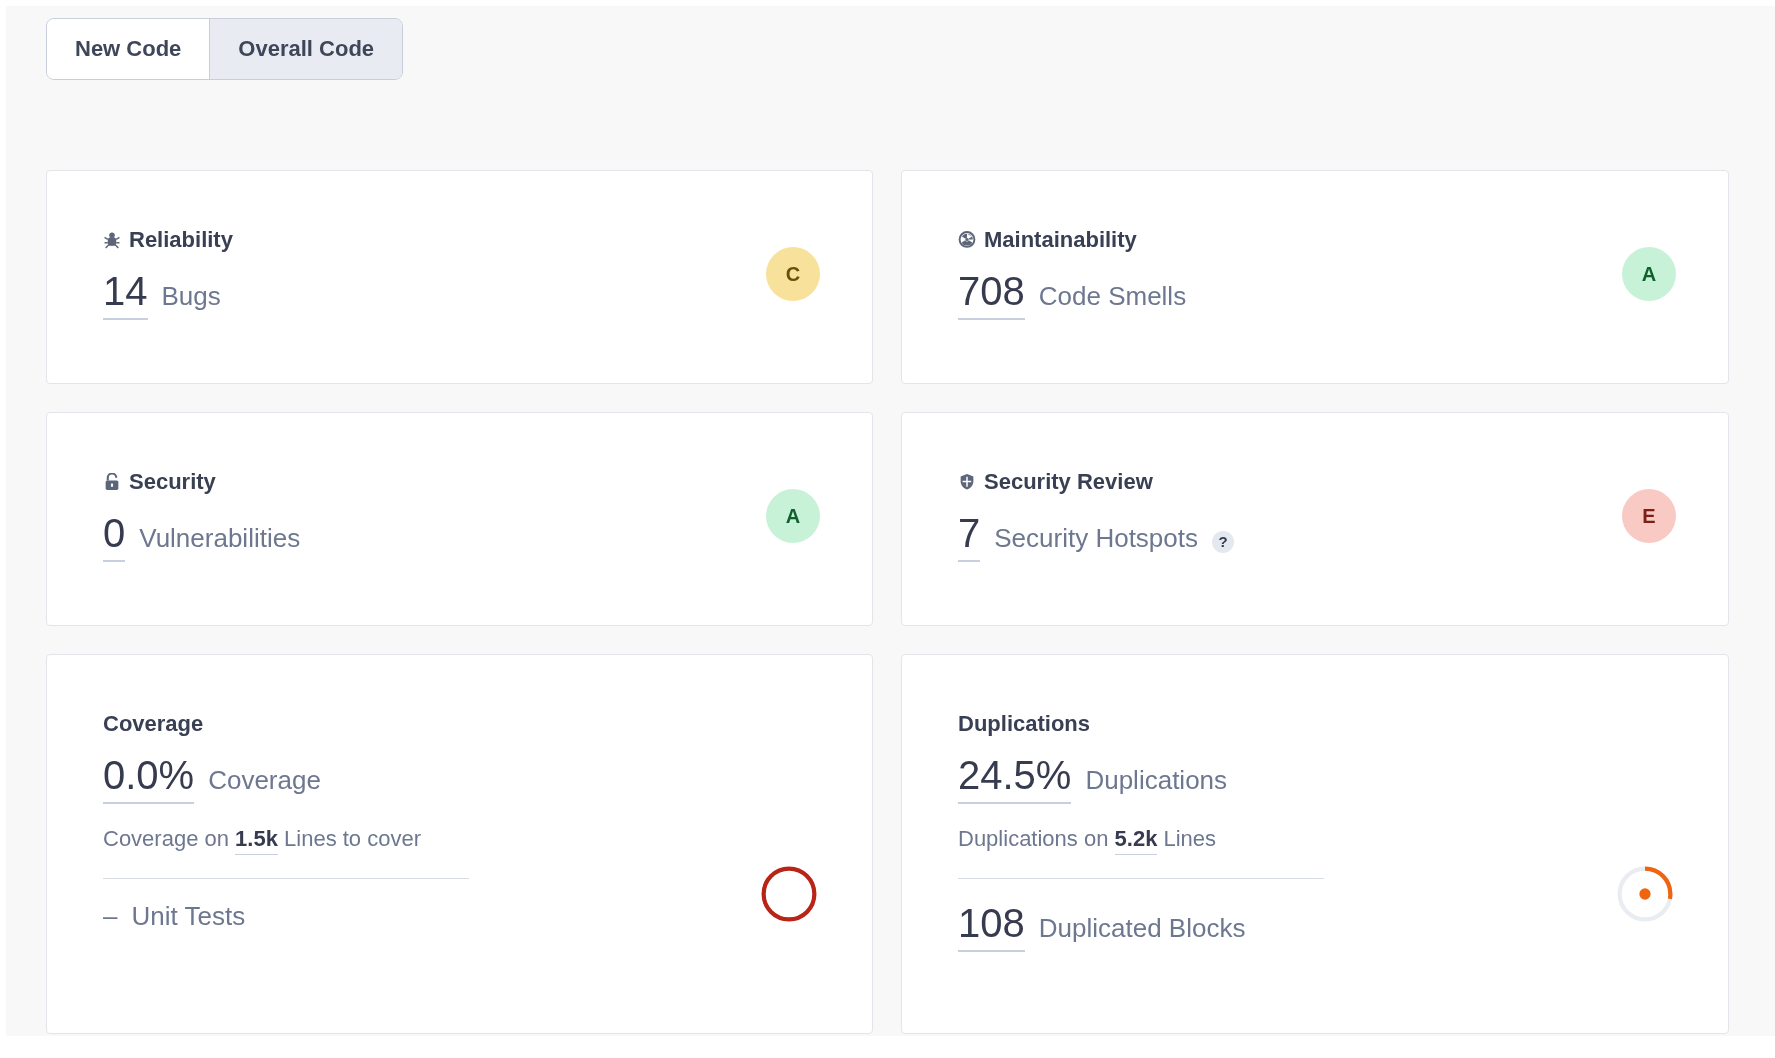  Describe the element at coordinates (110, 916) in the screenshot. I see `empty-value: –` at that location.